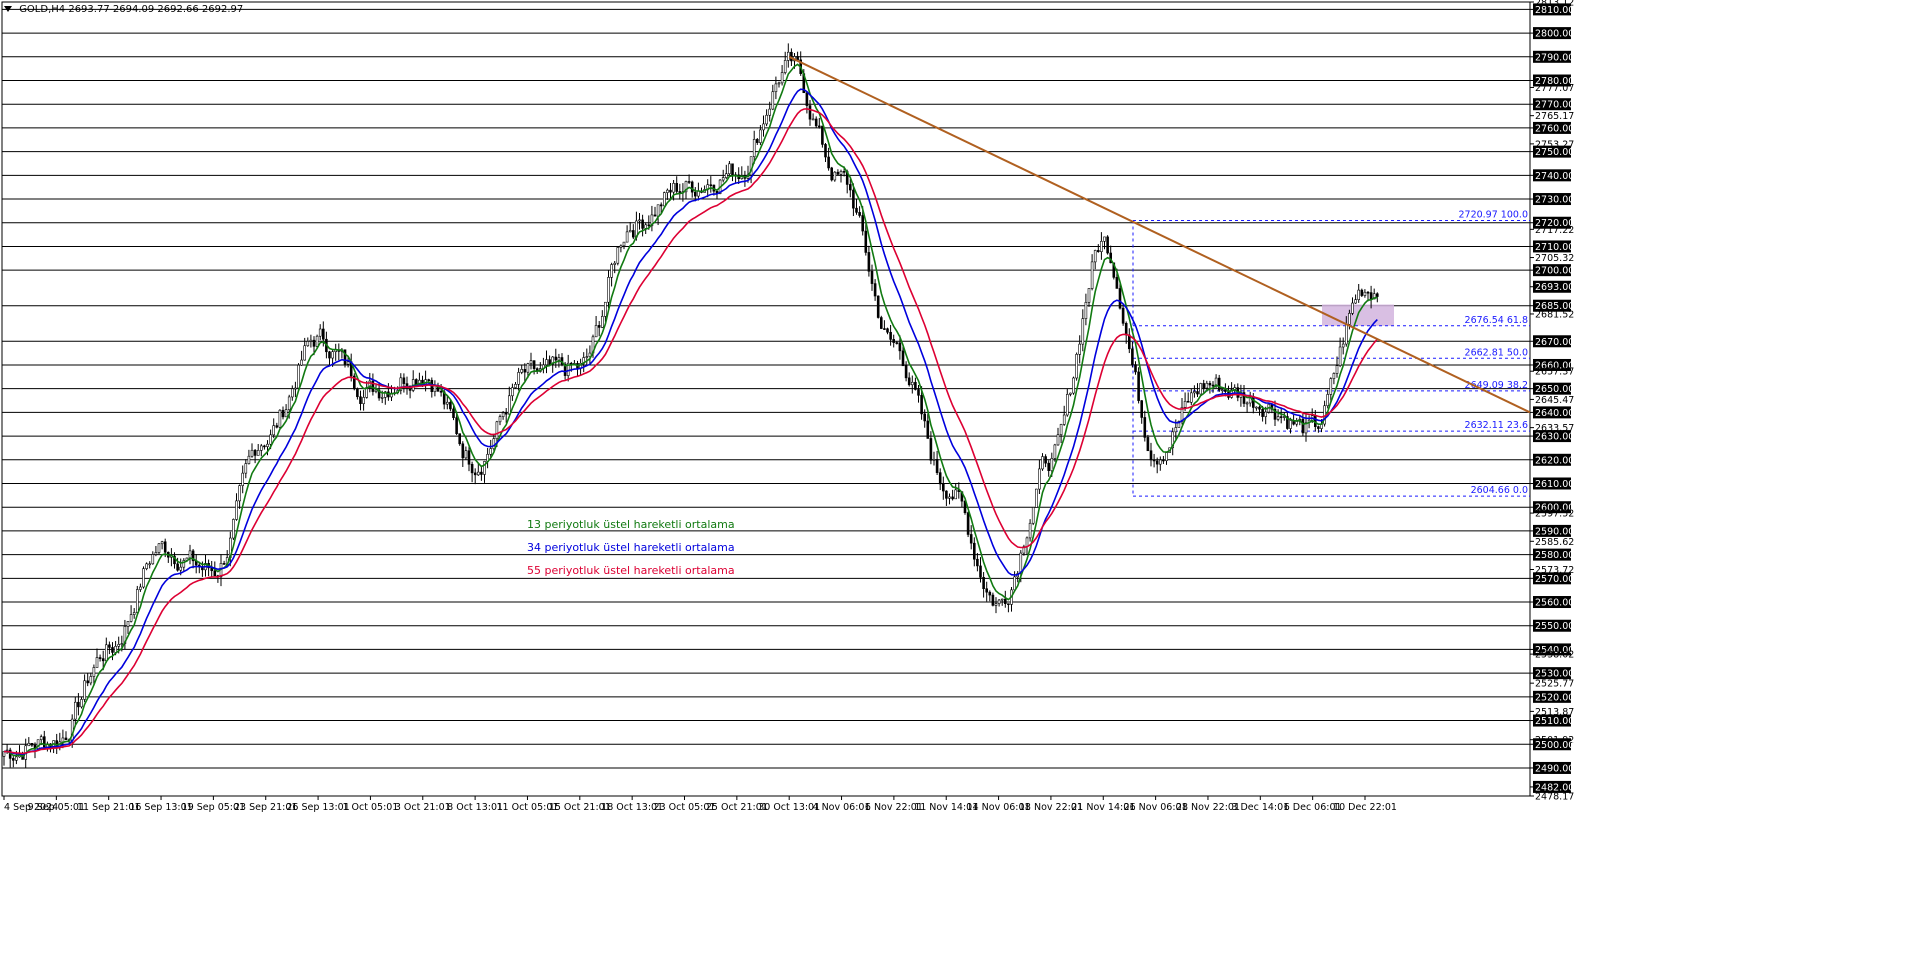 The height and width of the screenshot is (963, 1916). I want to click on price-tick-label: 2538.02, so click(1554, 655).